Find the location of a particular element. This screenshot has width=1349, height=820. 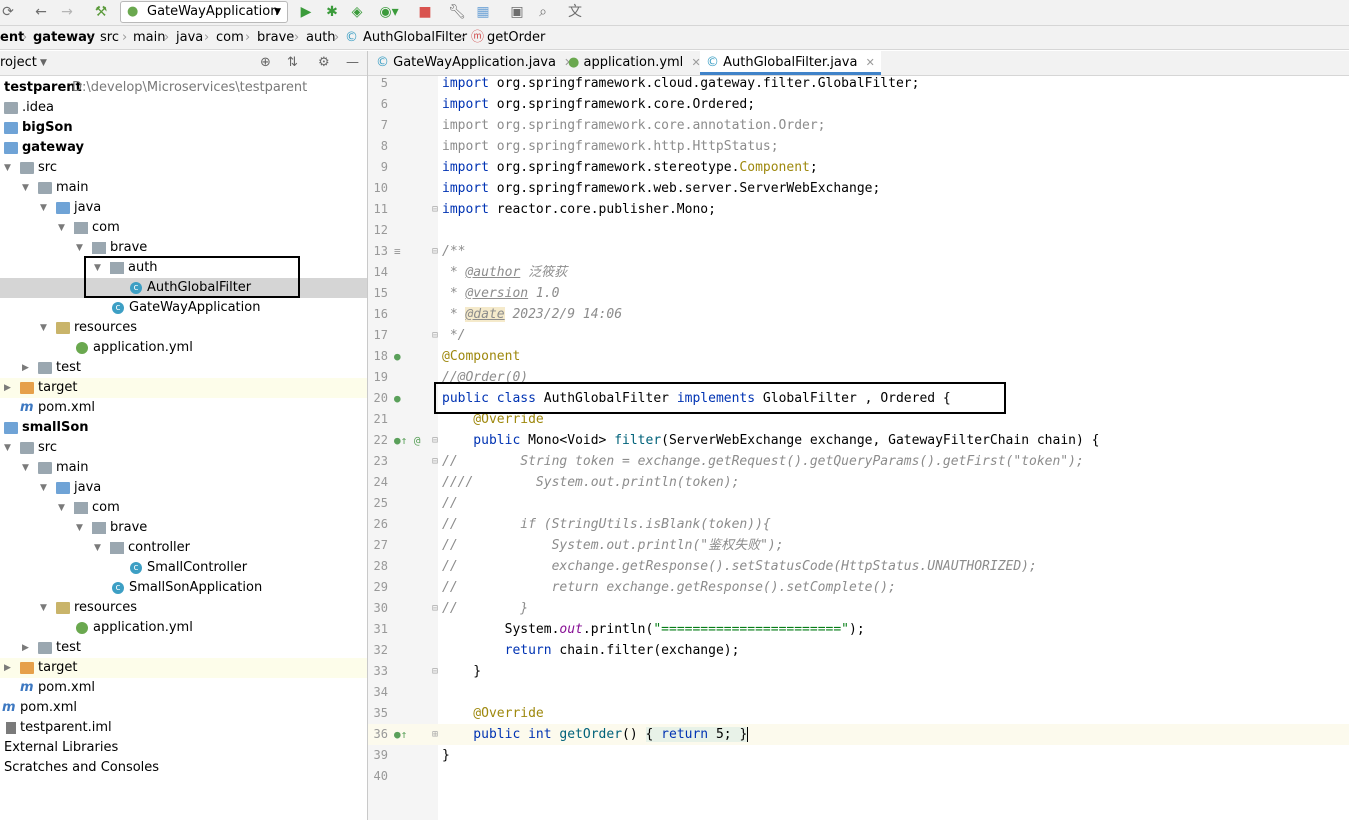

project-structure-icon: ▦ is located at coordinates (483, 12).